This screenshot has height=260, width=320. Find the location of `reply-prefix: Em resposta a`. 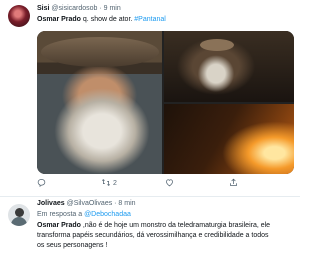

reply-prefix: Em resposta a is located at coordinates (61, 214).